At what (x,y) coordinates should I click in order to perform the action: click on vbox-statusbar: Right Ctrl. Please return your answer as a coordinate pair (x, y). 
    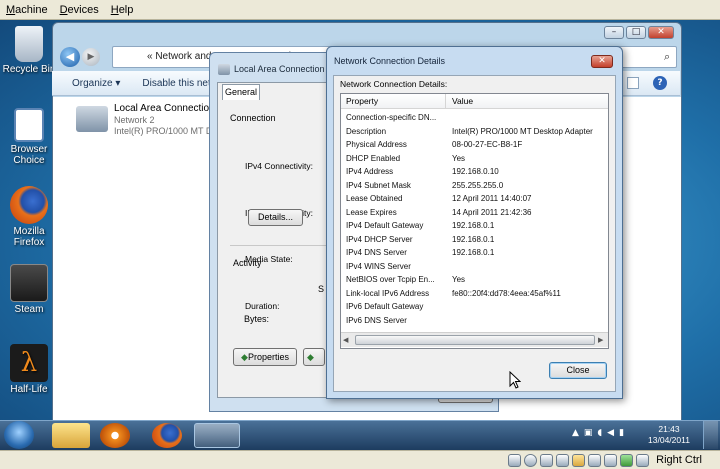
    Looking at the image, I should click on (360, 459).